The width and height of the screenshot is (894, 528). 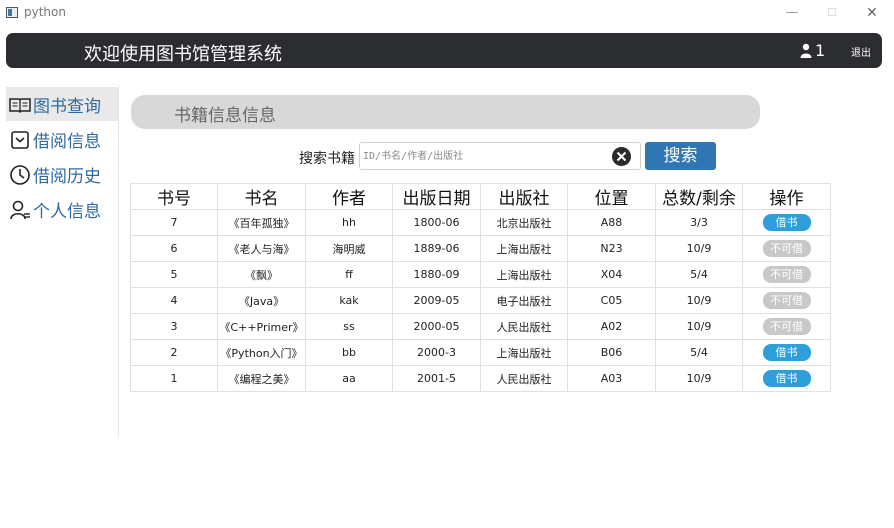 I want to click on section-title: 书籍信息信息, so click(x=225, y=116).